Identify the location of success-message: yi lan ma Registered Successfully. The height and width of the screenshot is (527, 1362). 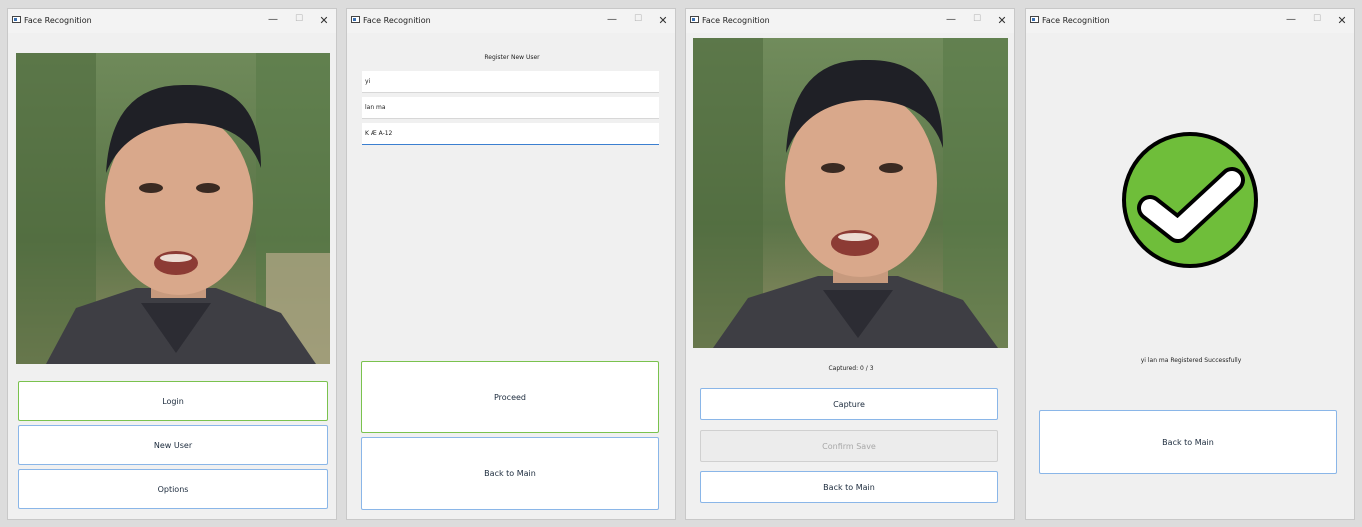
(1191, 360).